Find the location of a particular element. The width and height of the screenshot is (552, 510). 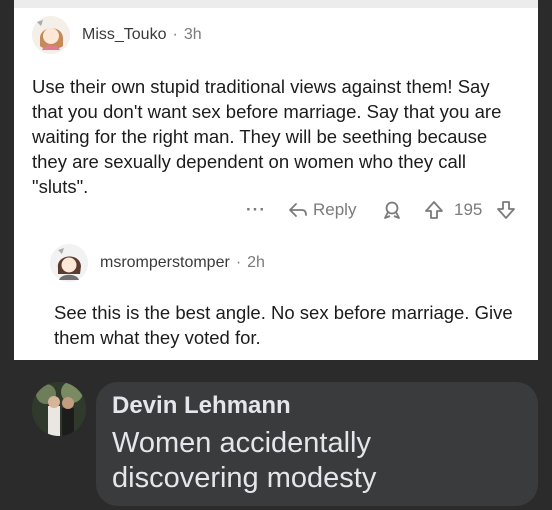

comment-header: Miss_Touko · 3h is located at coordinates (117, 35).